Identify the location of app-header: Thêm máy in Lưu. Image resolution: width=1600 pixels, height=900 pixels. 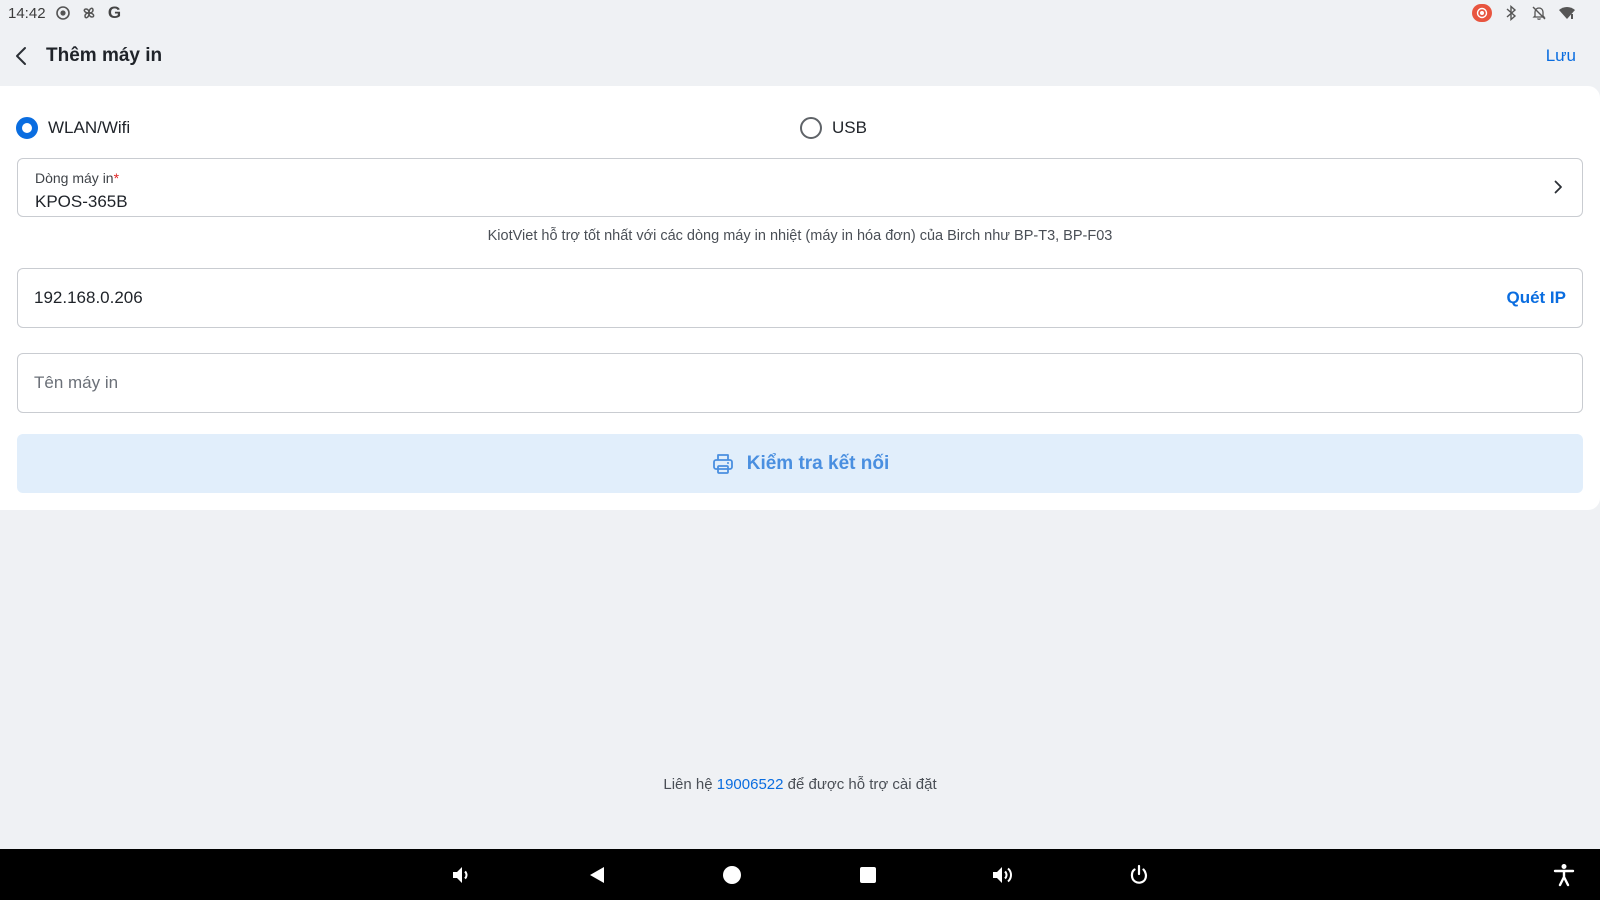
(800, 56).